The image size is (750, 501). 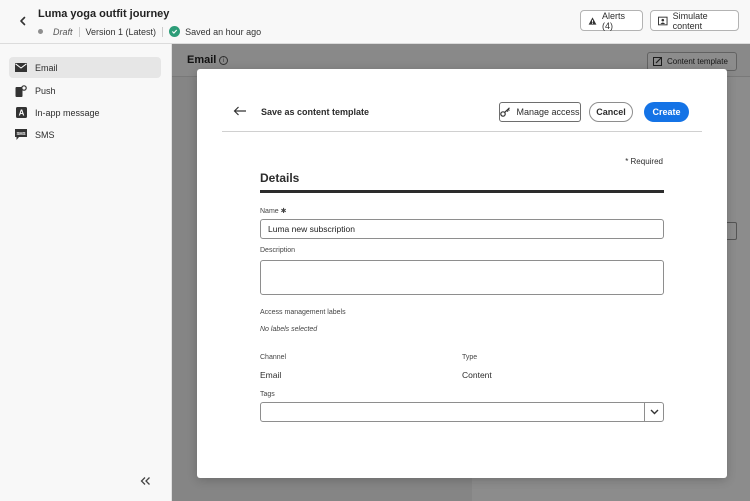 I want to click on name-label: Name, so click(x=269, y=211).